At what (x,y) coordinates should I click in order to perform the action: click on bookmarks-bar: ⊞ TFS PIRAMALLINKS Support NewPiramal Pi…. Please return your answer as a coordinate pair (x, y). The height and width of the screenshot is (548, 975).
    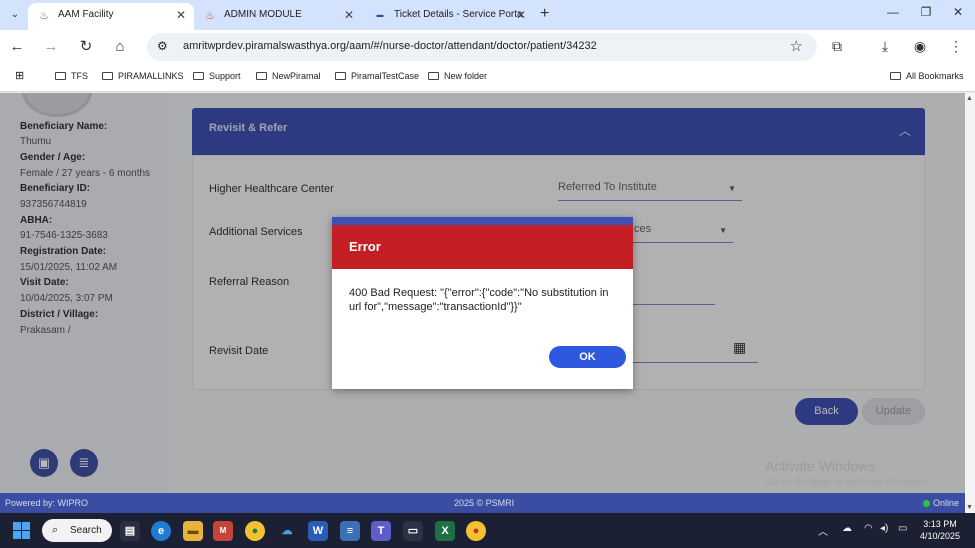
    Looking at the image, I should click on (487, 78).